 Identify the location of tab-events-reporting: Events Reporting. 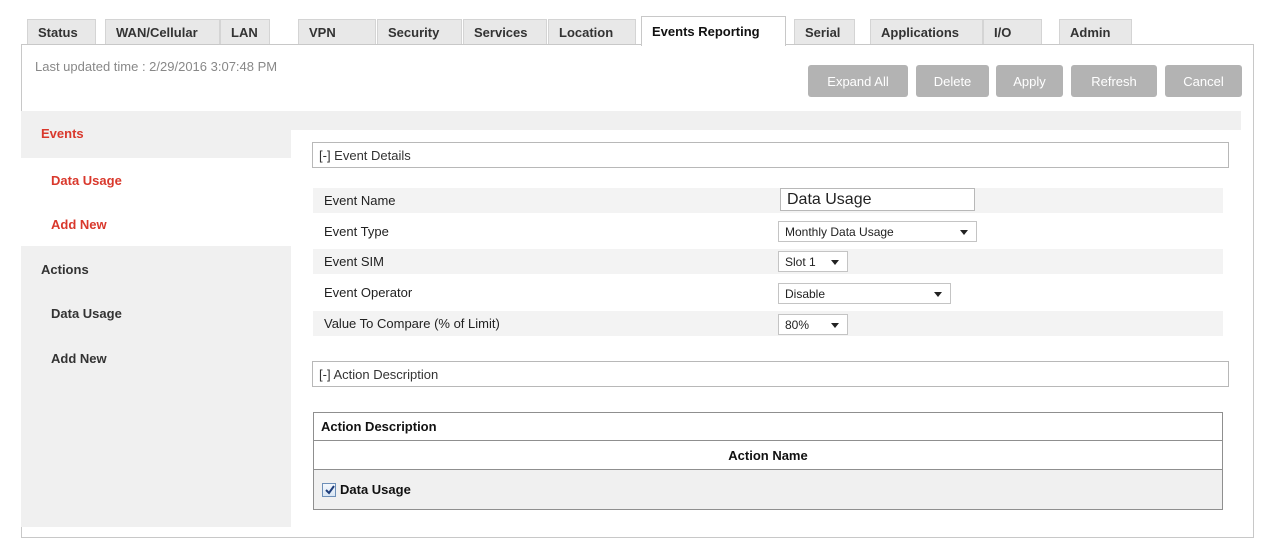
(713, 31).